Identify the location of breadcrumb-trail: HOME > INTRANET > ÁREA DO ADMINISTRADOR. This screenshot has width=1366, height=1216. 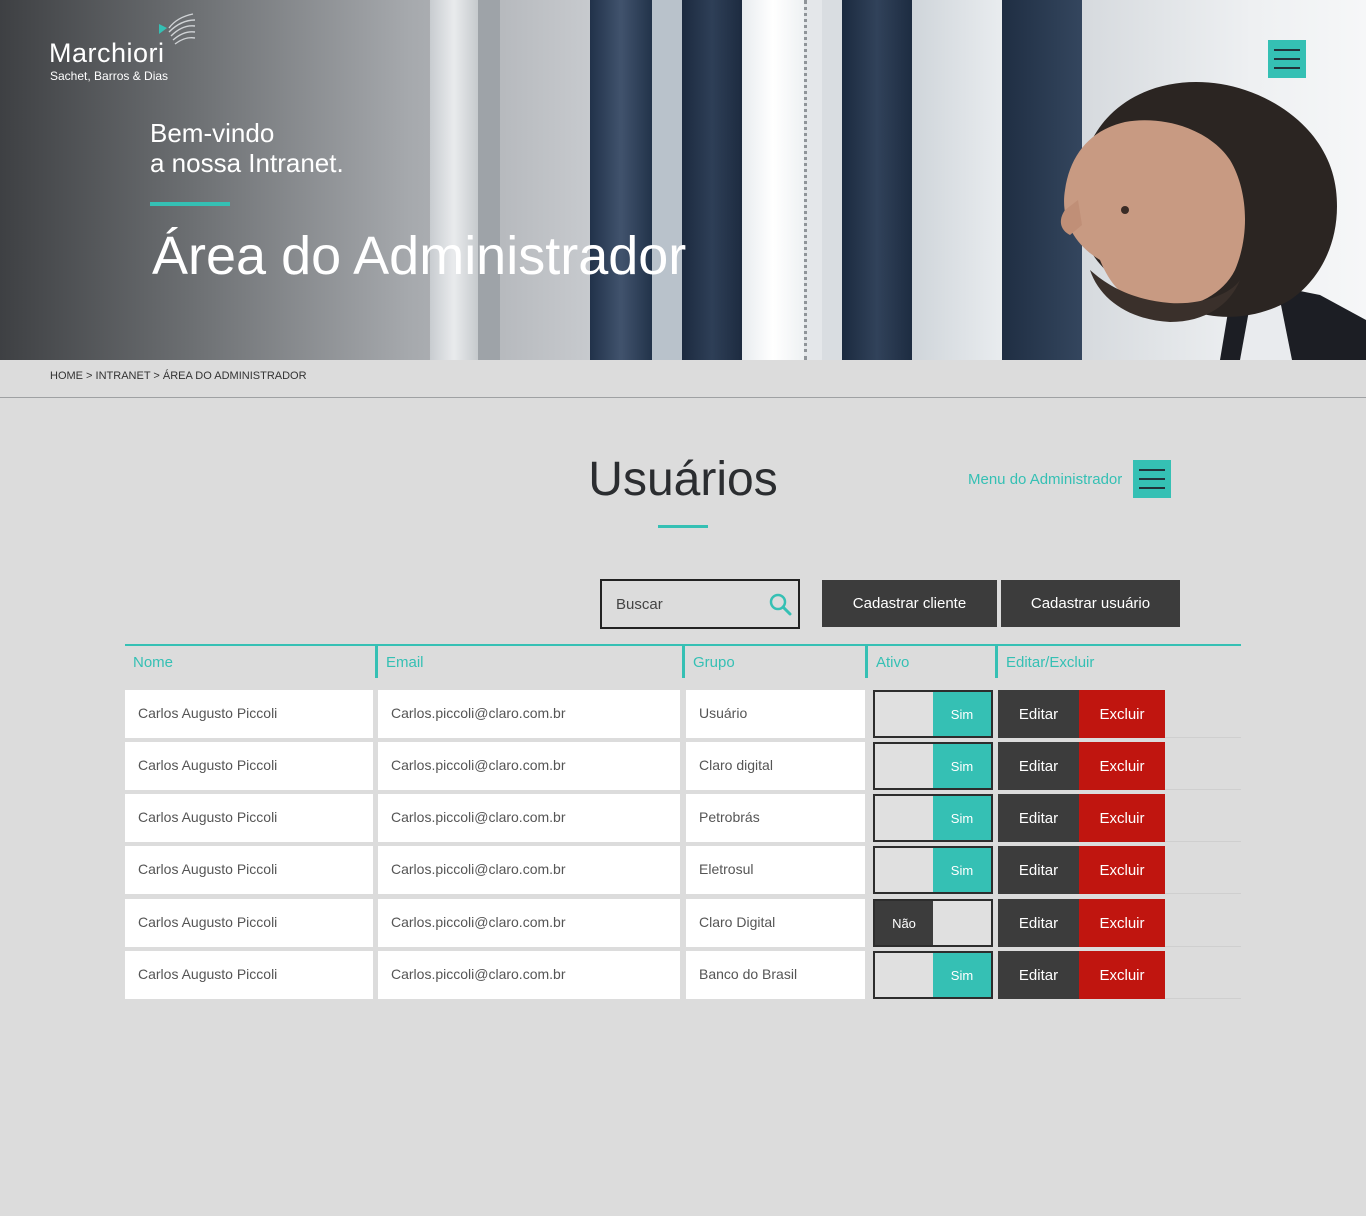
(178, 376).